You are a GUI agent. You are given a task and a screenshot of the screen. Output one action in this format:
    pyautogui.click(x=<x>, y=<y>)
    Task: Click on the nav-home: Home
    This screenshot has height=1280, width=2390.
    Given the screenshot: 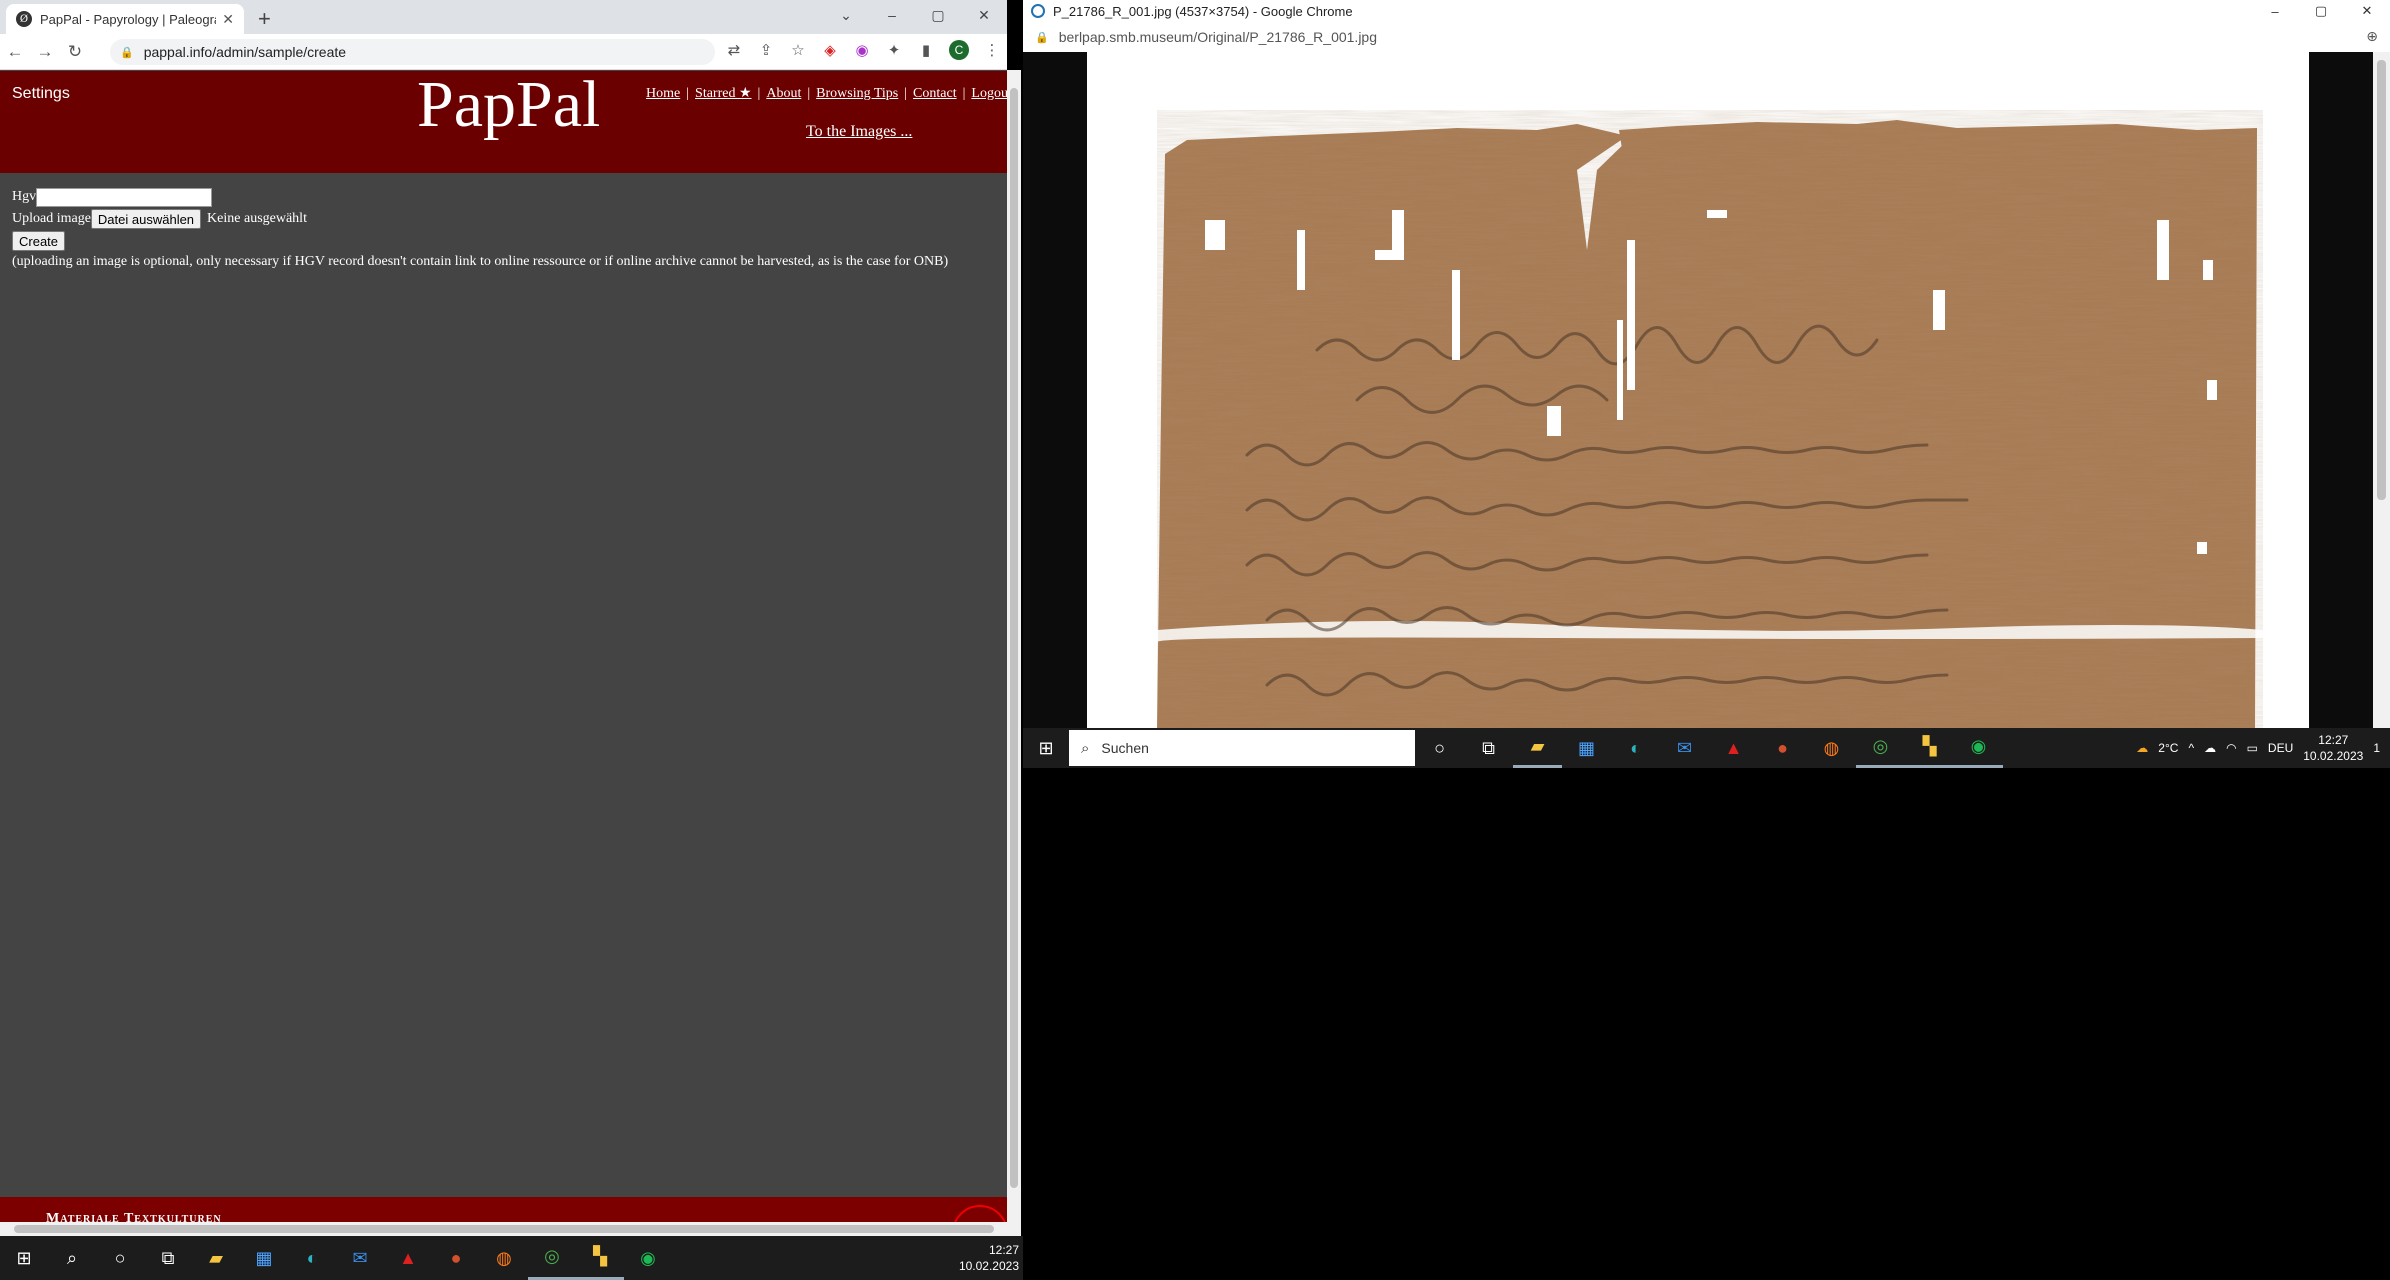 What is the action you would take?
    pyautogui.click(x=663, y=93)
    